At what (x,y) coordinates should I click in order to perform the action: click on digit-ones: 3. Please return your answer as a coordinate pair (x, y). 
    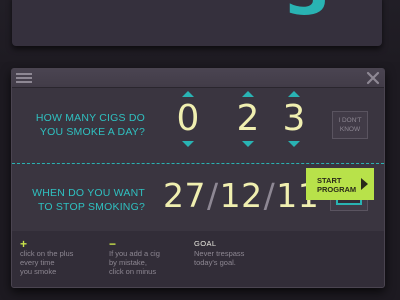
    Looking at the image, I should click on (294, 118).